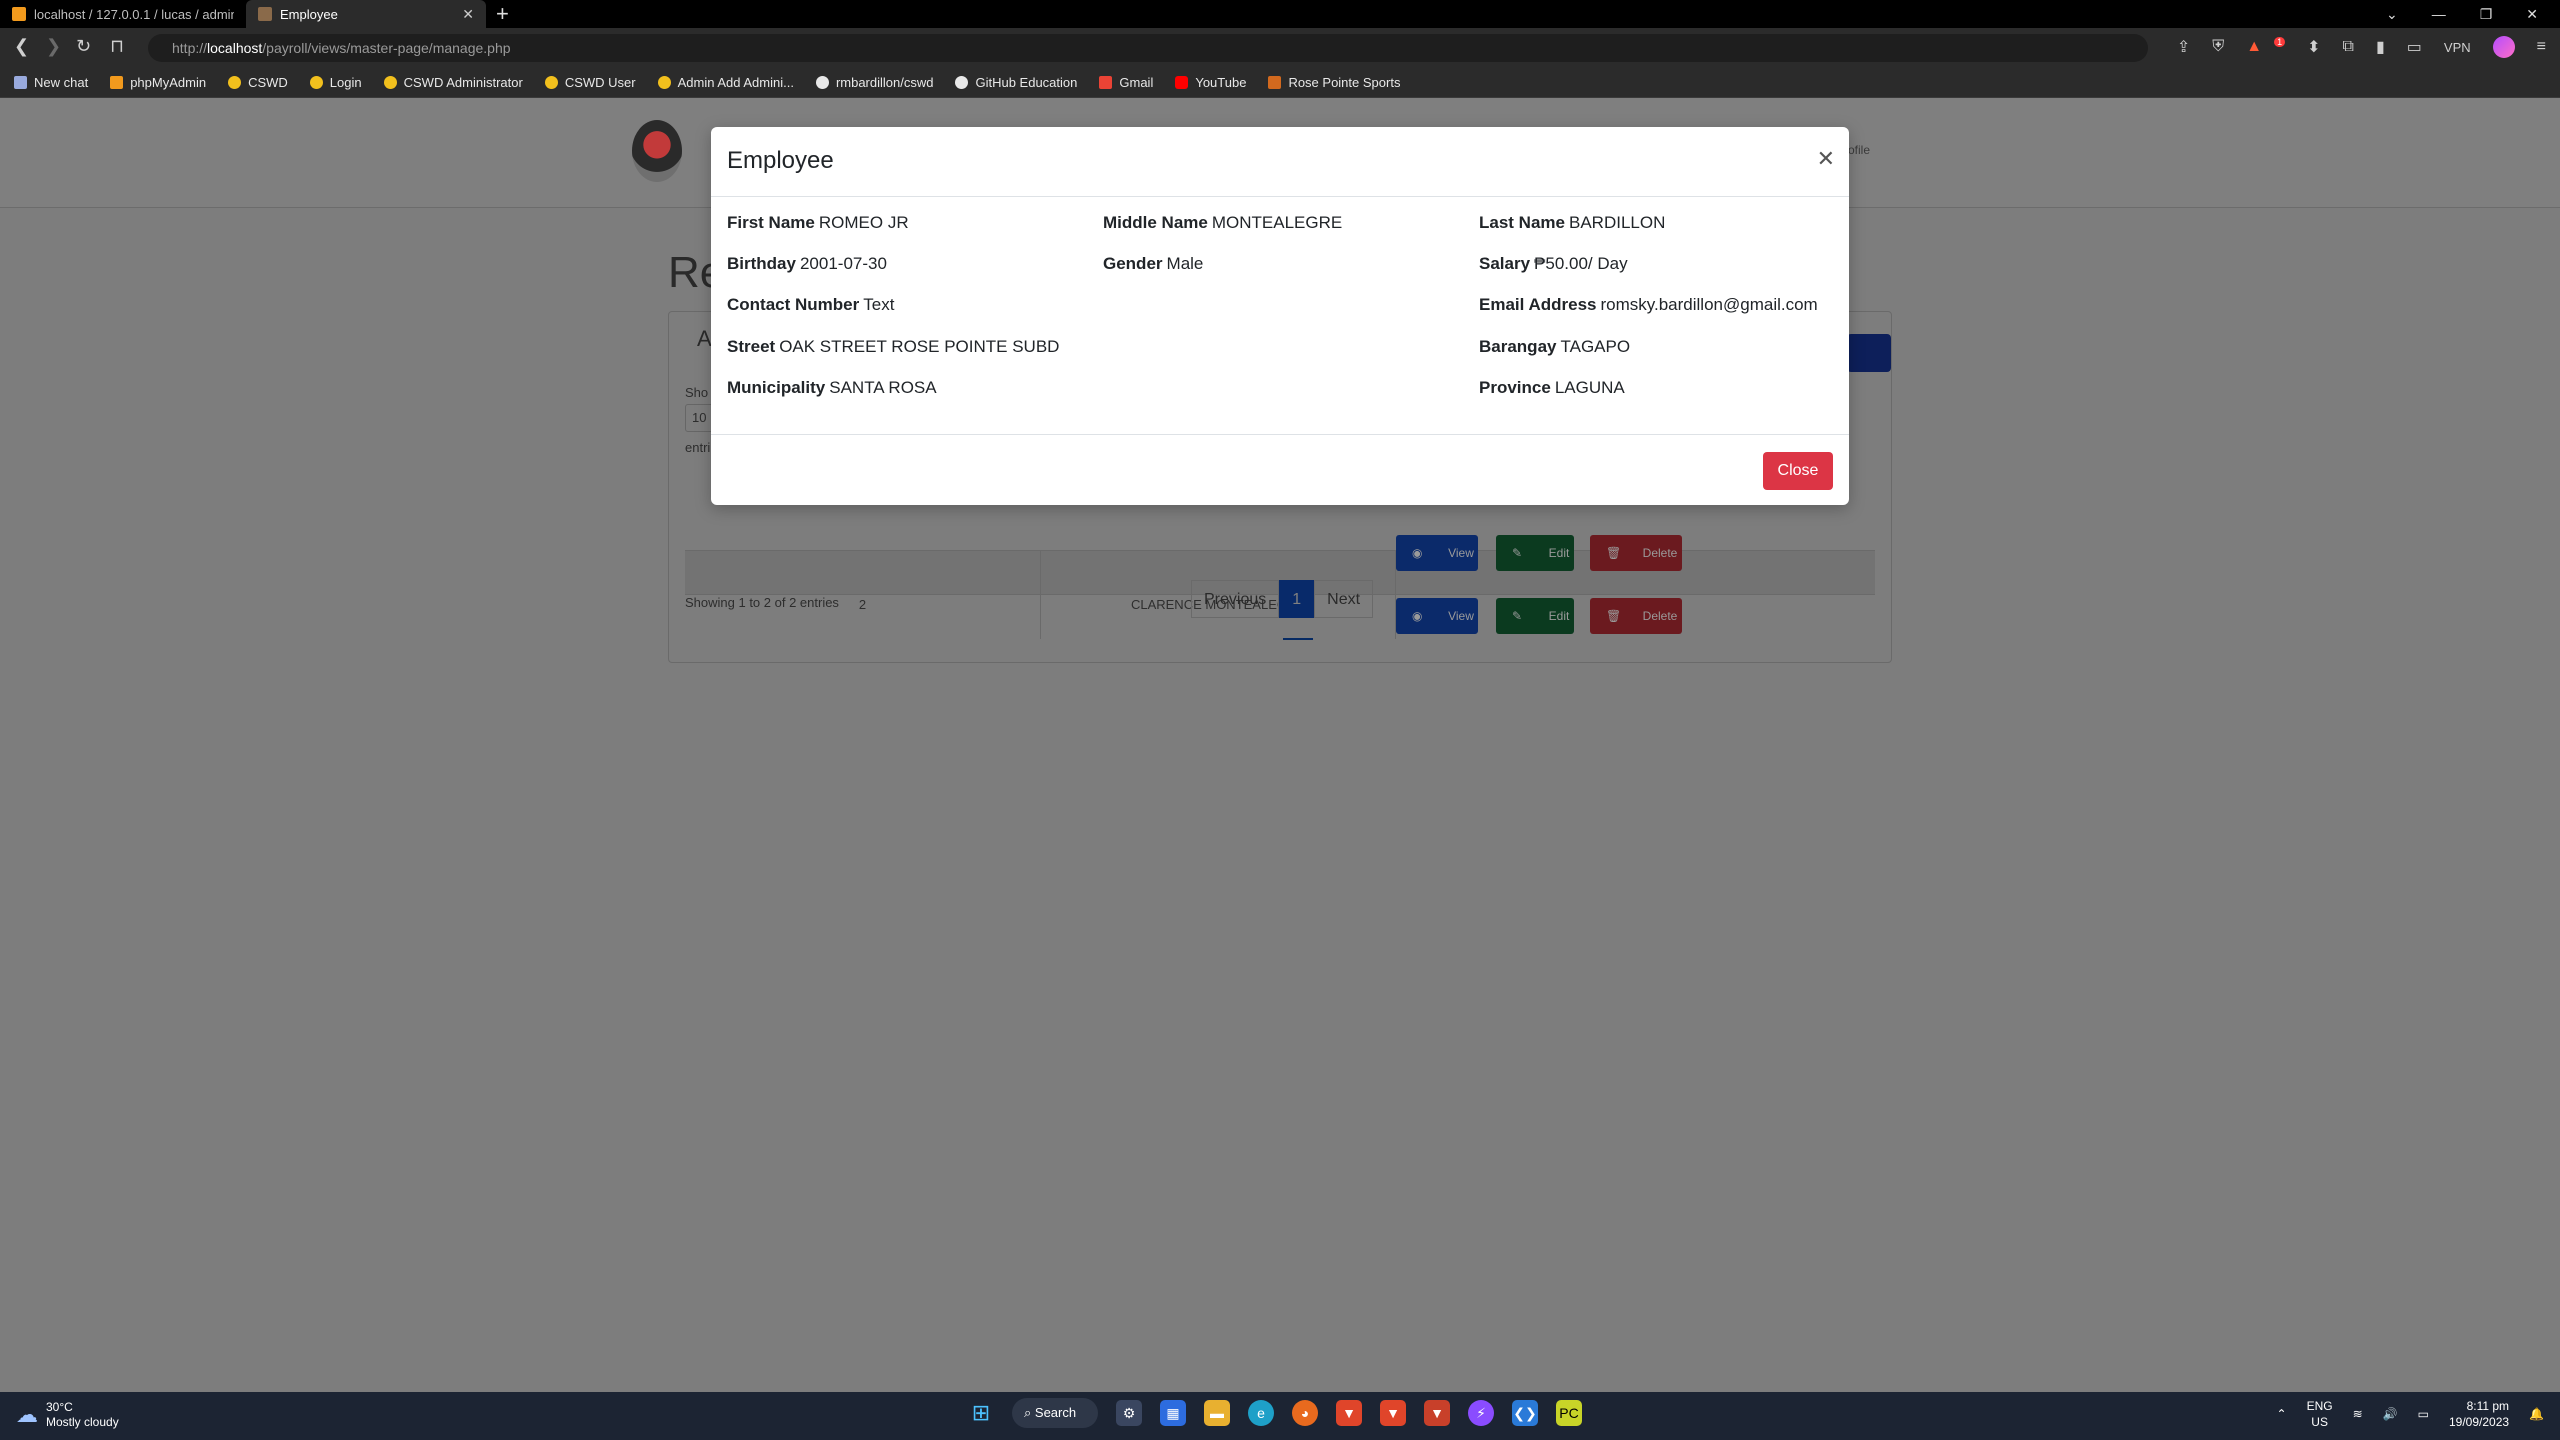  I want to click on eye-icon: ◉, so click(1417, 553).